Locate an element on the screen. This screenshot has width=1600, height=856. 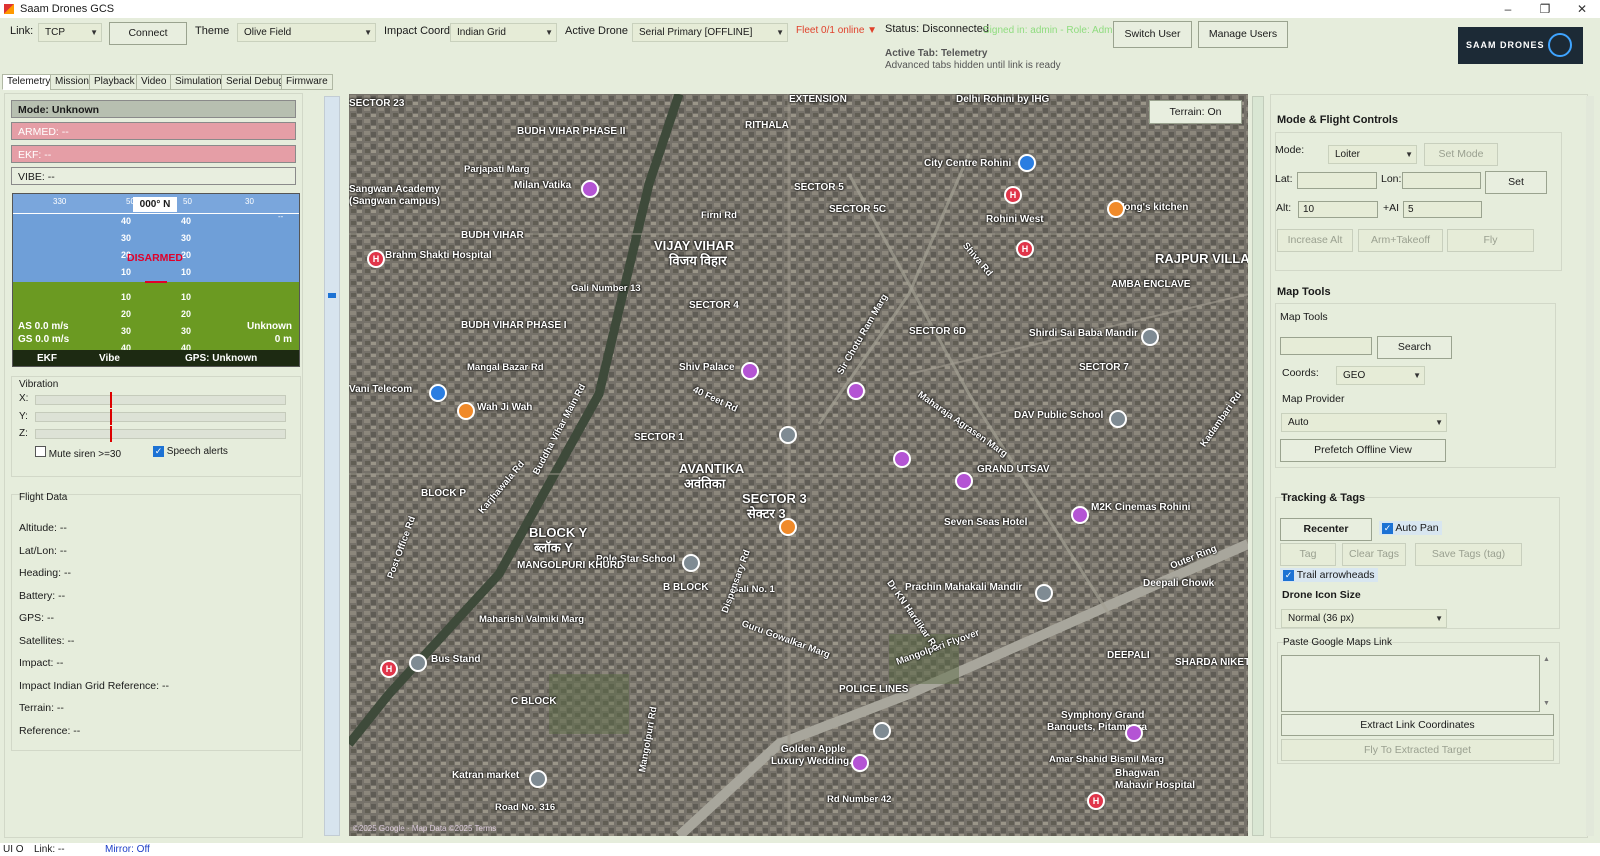
slider-thumb is located at coordinates (332, 295).